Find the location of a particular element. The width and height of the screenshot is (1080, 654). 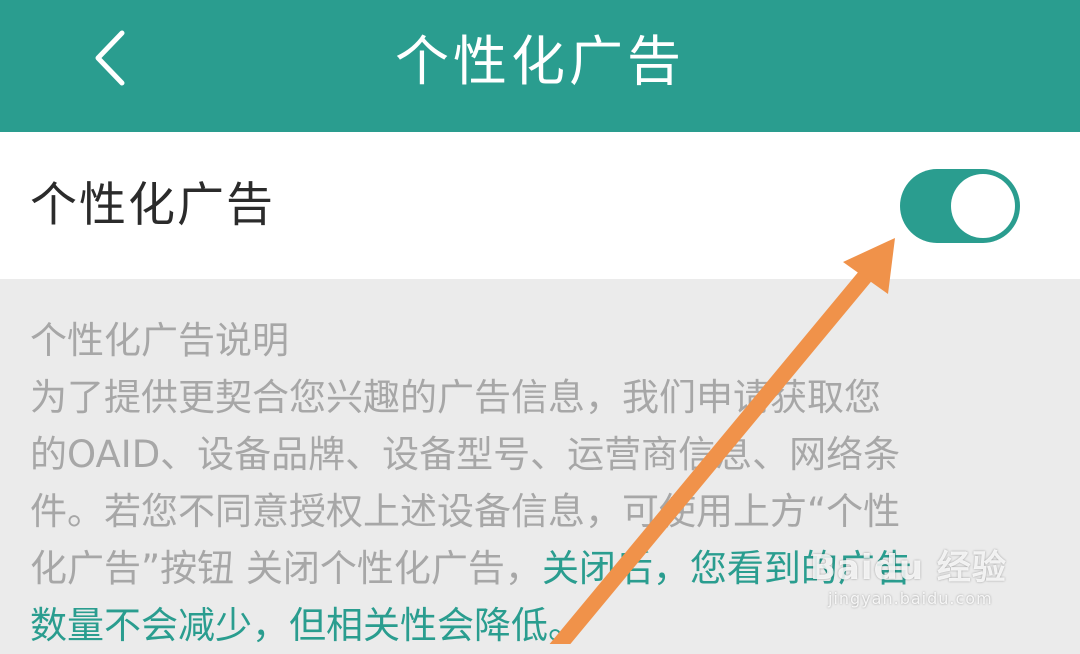

watermark-url: jingyan.baidu.com is located at coordinates (910, 598).